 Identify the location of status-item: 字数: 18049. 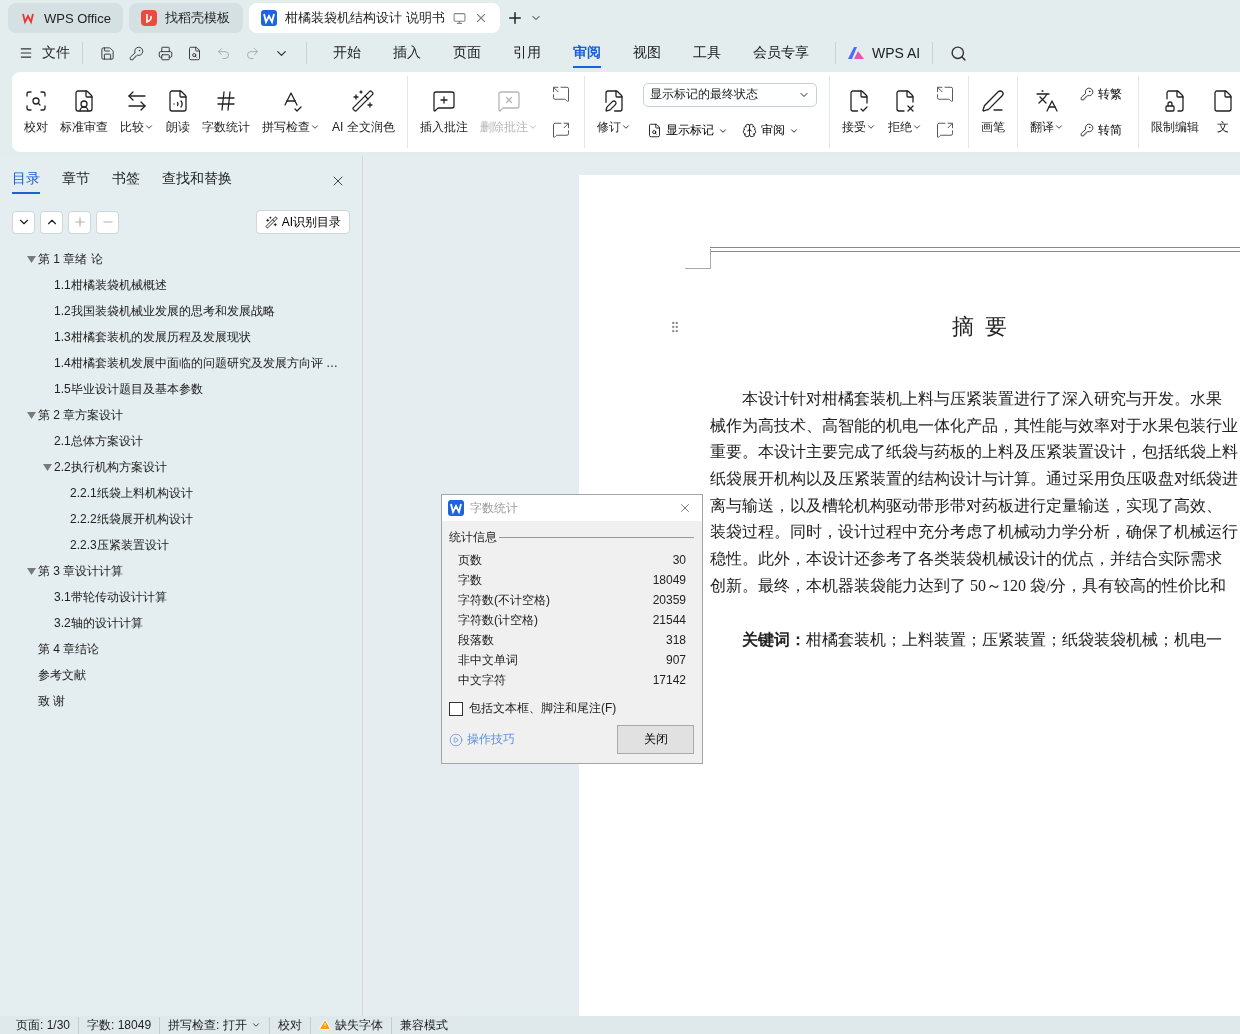
(119, 1025).